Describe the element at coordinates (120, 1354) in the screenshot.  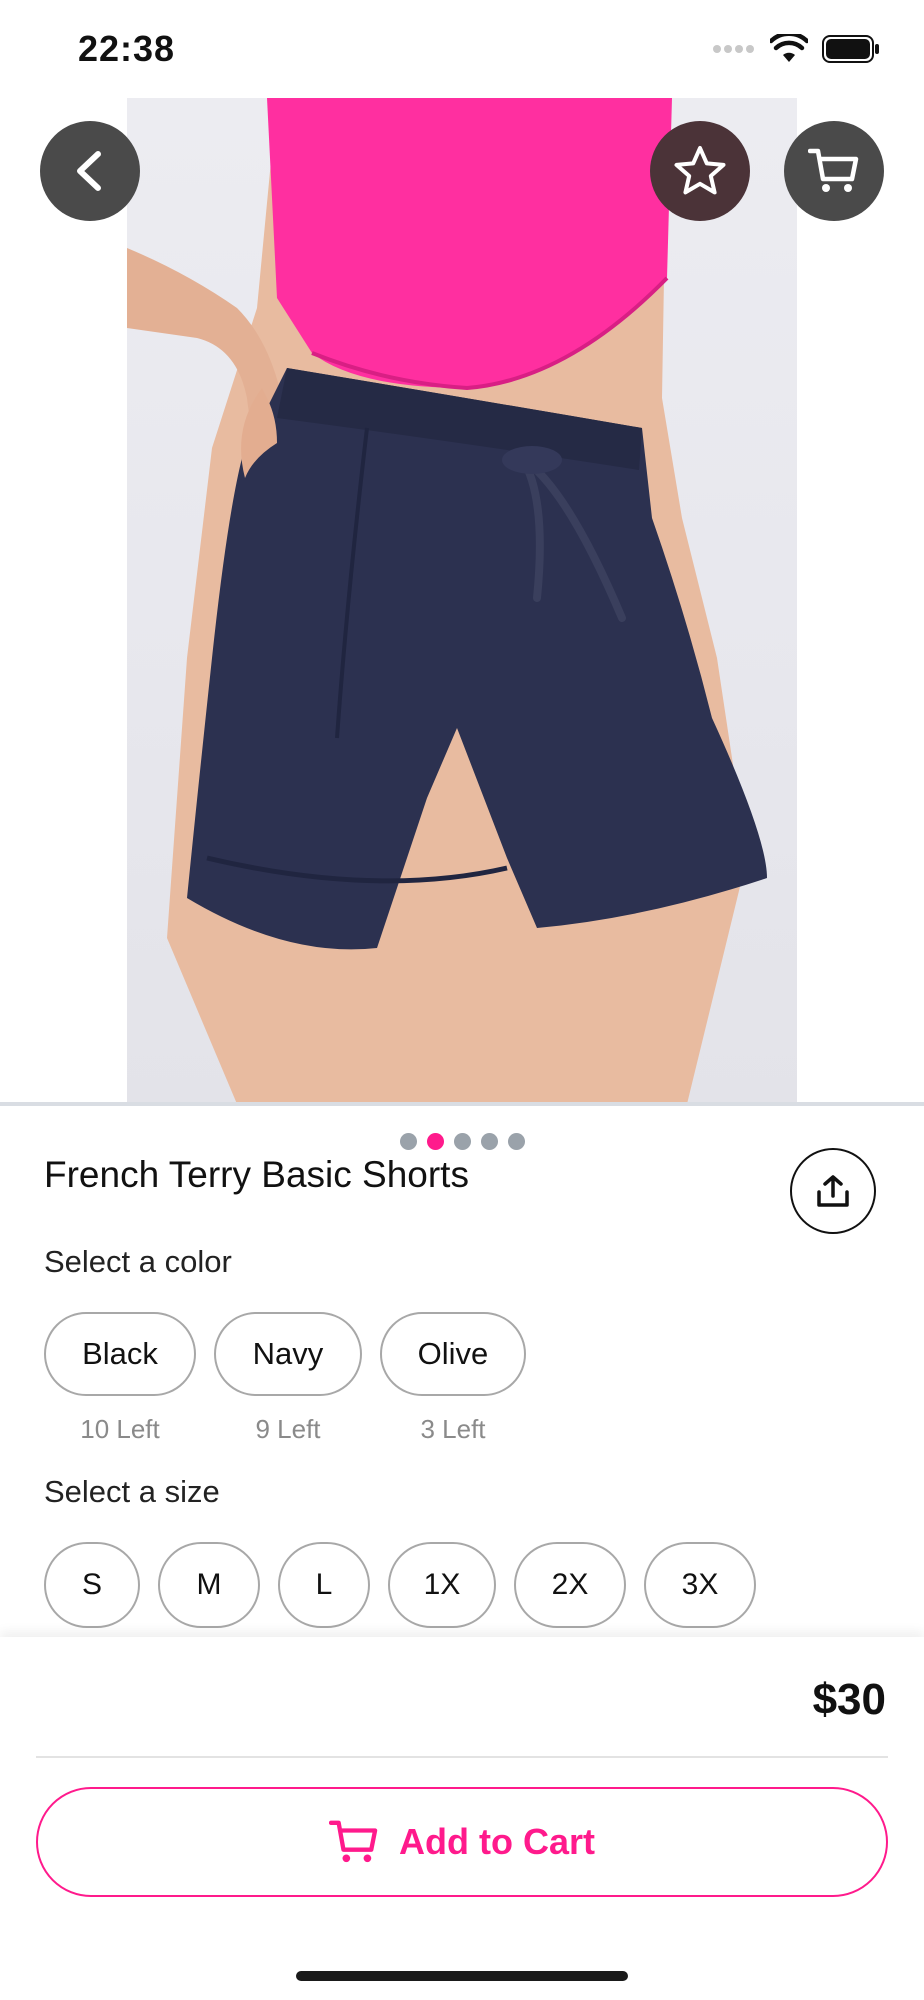
I see `color-option-black: Black` at that location.